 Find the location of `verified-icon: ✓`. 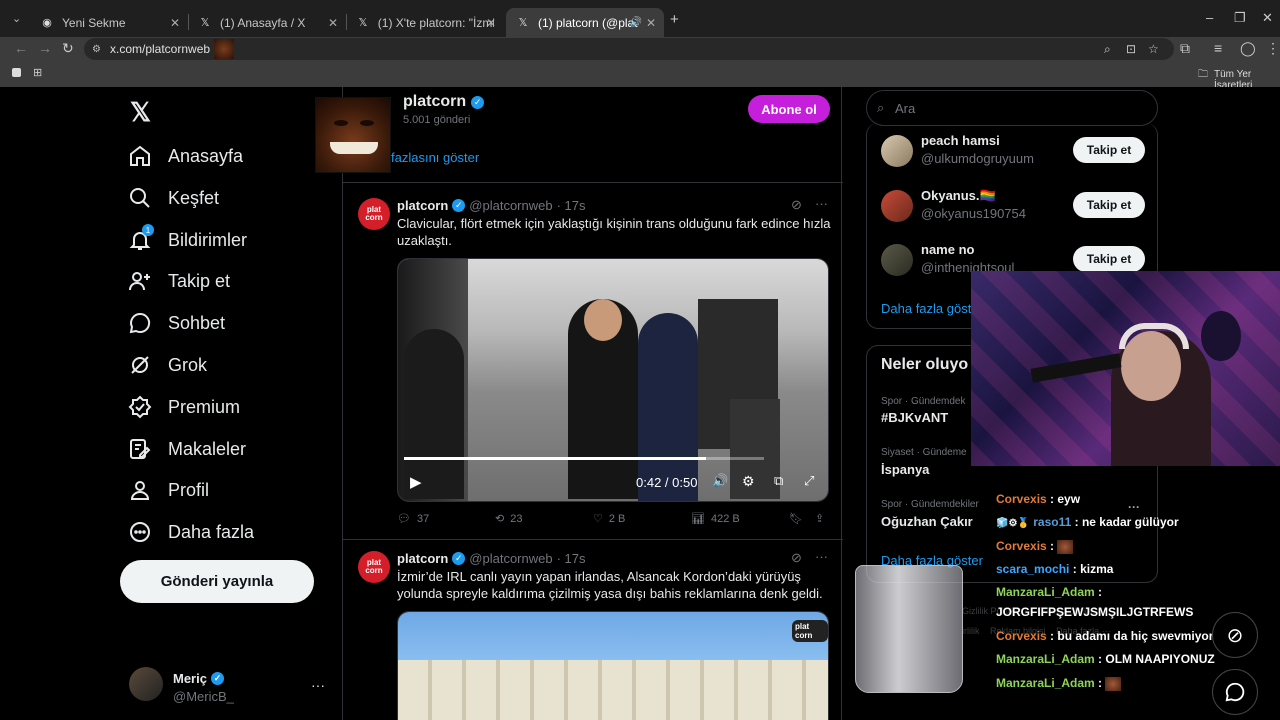

verified-icon: ✓ is located at coordinates (459, 205).